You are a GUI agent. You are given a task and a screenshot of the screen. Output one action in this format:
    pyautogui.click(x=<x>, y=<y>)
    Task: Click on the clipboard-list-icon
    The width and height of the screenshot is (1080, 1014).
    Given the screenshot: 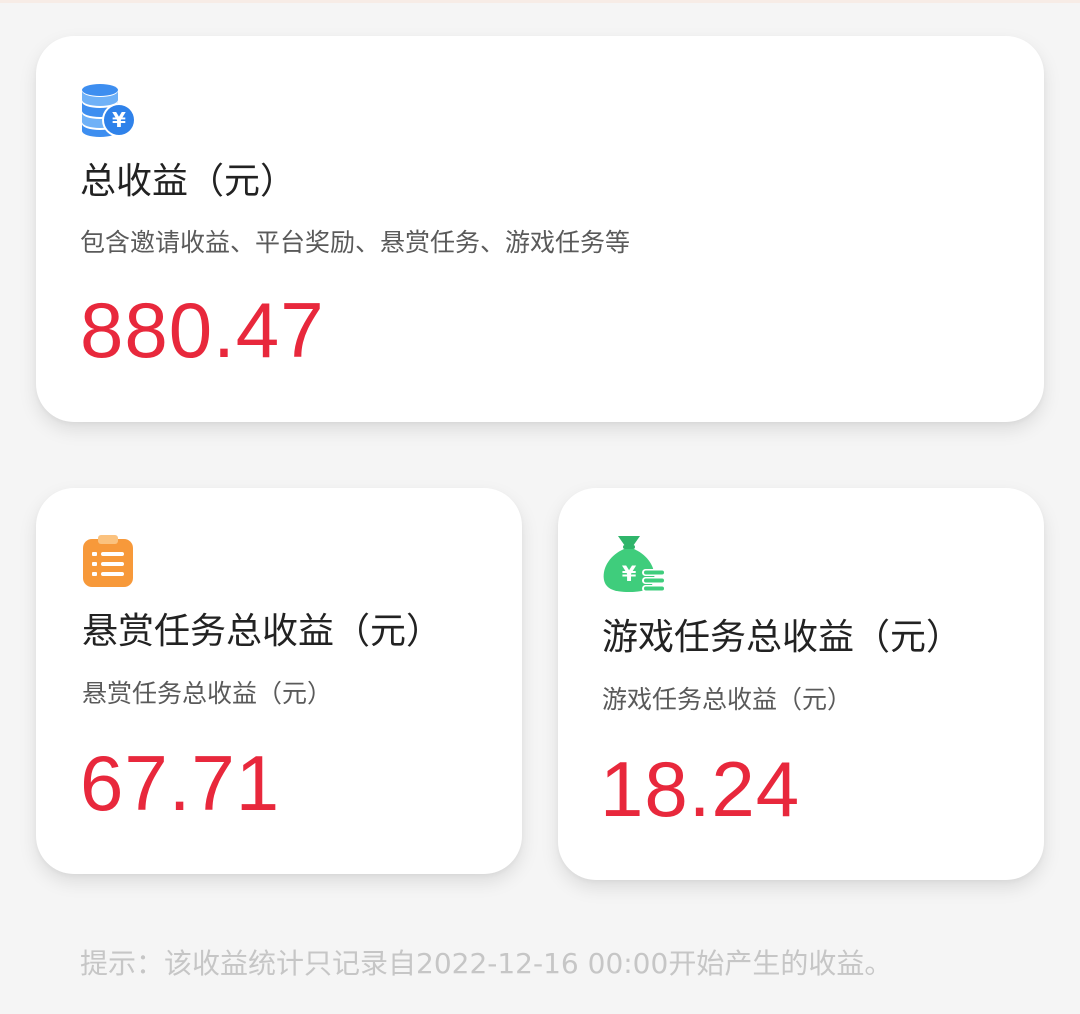 What is the action you would take?
    pyautogui.click(x=108, y=563)
    